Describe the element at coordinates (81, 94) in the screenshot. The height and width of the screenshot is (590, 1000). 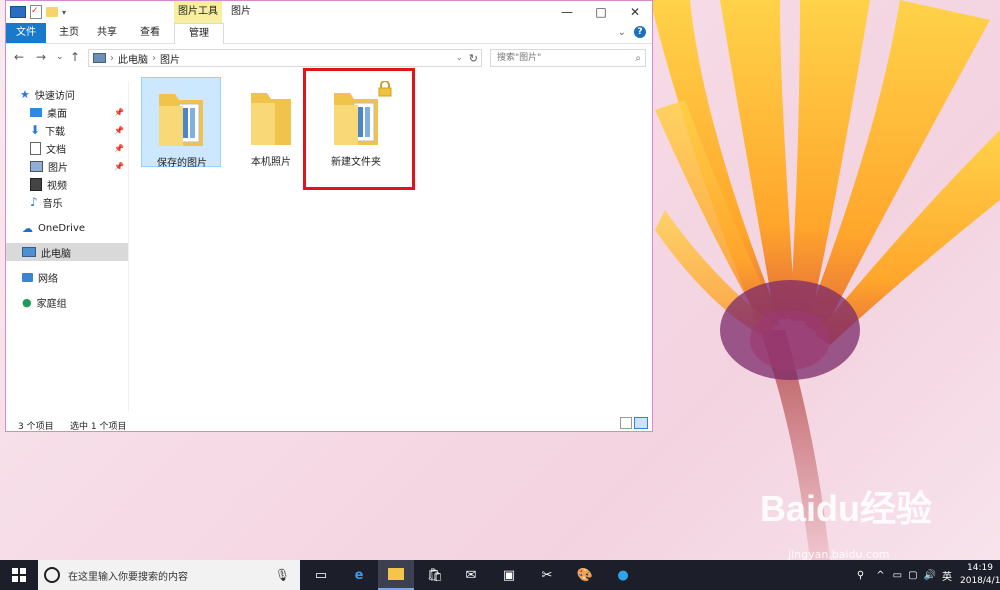
I see `nav-quick-access: ★ 快速访问` at that location.